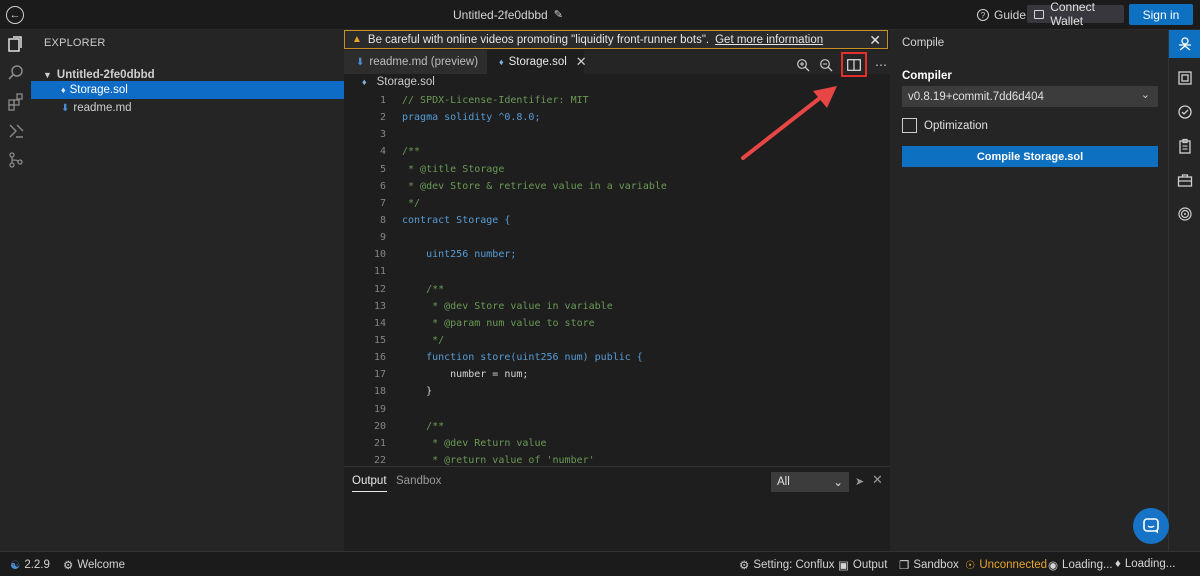 This screenshot has height=576, width=1200. I want to click on code-line: 12 /**, so click(409, 289).